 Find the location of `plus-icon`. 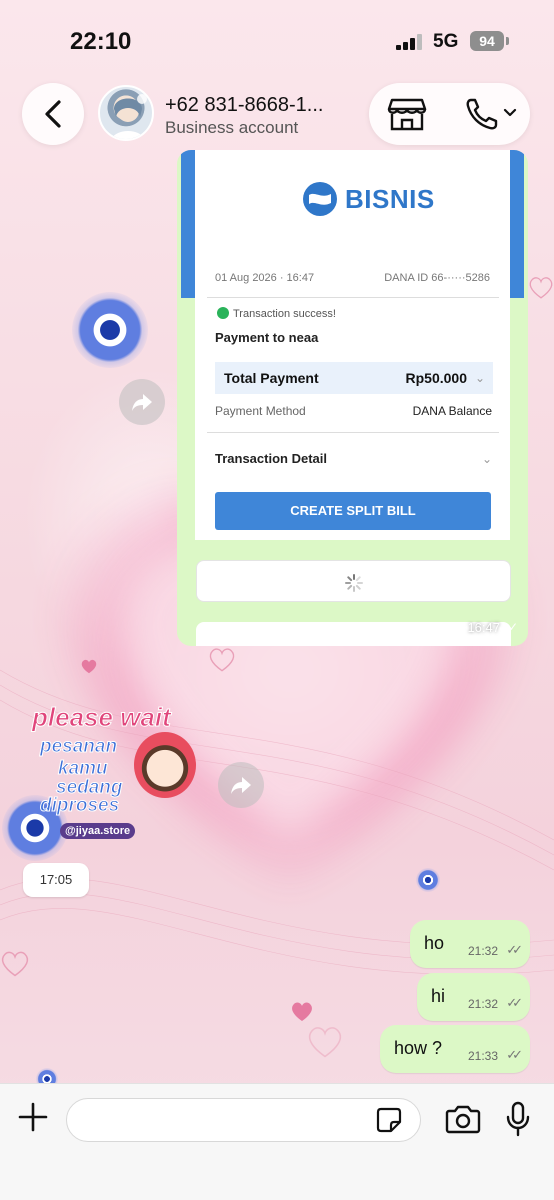

plus-icon is located at coordinates (33, 1117).